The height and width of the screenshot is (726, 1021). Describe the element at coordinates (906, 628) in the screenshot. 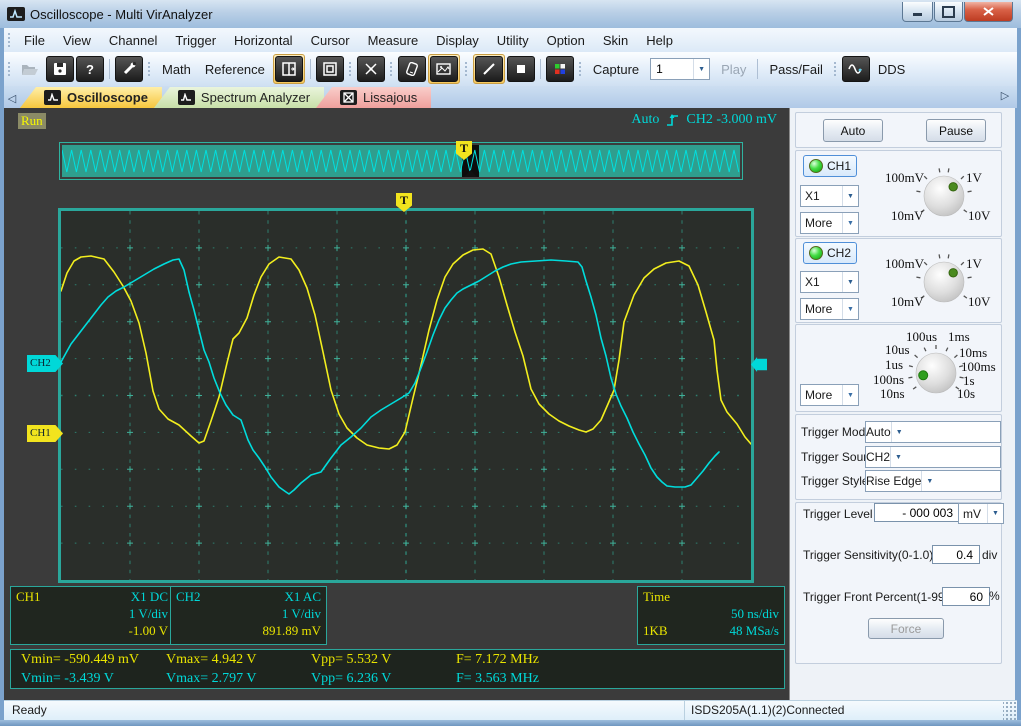

I see `force-button: Force` at that location.